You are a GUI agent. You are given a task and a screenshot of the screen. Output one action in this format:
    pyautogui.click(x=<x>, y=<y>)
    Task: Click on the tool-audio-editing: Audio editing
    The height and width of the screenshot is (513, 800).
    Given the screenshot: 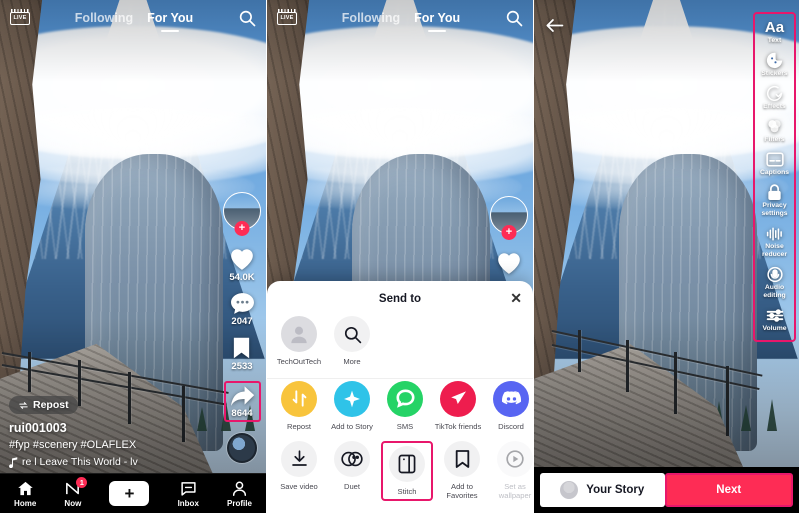 What is the action you would take?
    pyautogui.click(x=775, y=283)
    